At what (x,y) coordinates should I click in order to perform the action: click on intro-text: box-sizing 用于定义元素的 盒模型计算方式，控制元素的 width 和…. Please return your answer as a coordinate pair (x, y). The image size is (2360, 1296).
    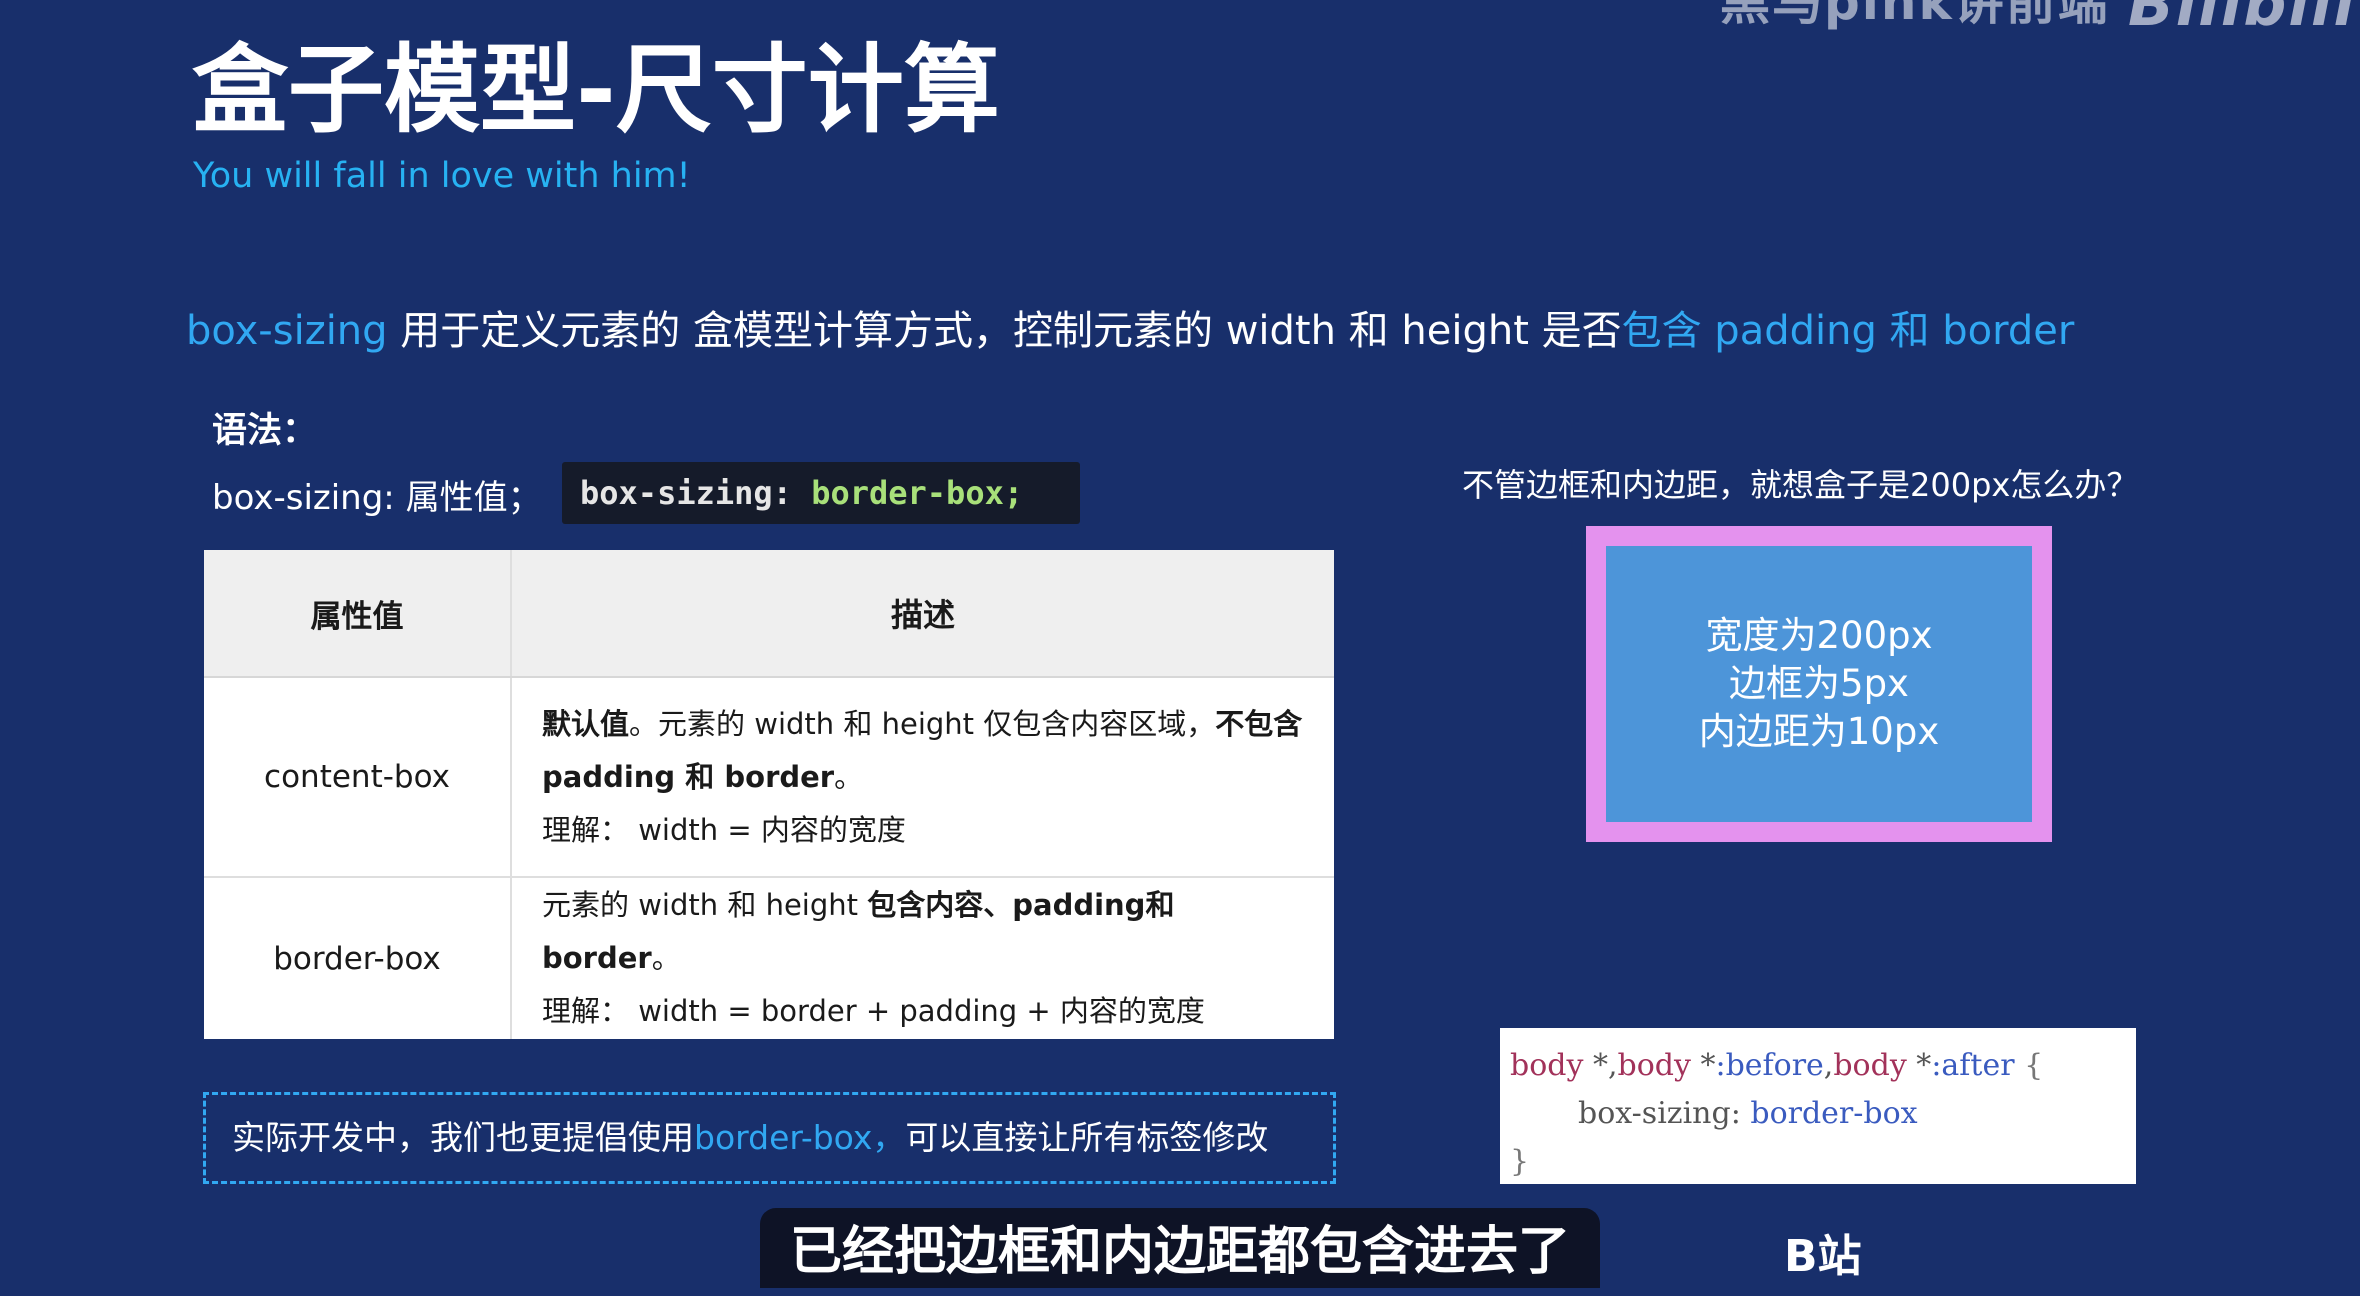
    Looking at the image, I should click on (1130, 327).